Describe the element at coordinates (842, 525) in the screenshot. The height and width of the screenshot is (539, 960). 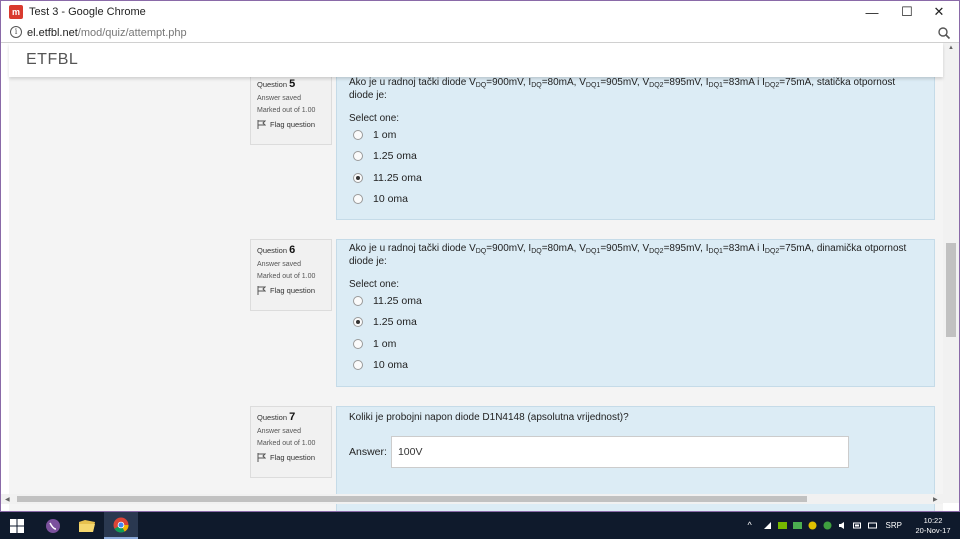
I see `volume-icon` at that location.